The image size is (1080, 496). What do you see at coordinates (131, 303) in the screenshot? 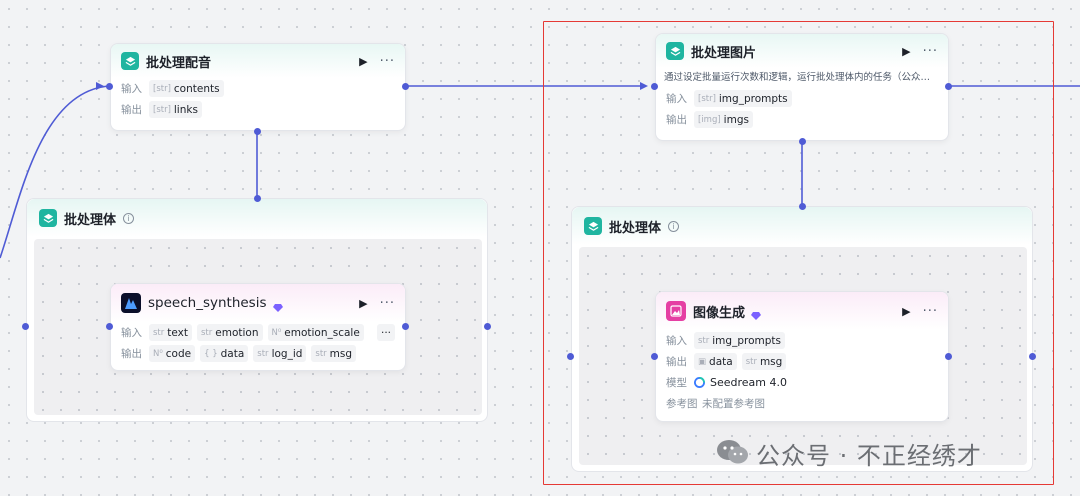
I see `speech-synthesis-icon` at bounding box center [131, 303].